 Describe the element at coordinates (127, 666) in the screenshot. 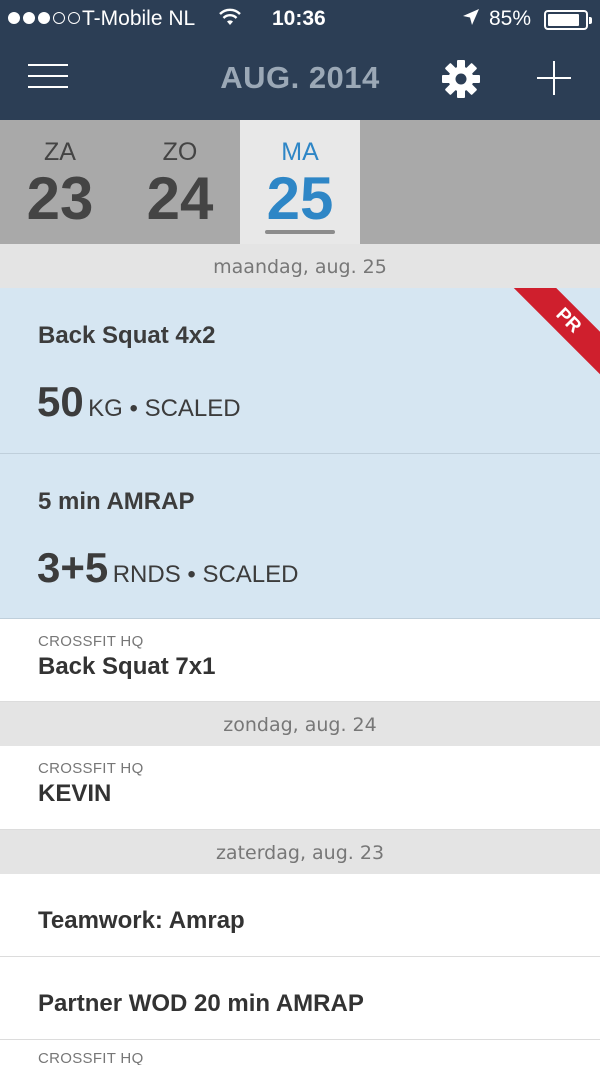

I see `workout-title: Back Squat 7x1` at that location.